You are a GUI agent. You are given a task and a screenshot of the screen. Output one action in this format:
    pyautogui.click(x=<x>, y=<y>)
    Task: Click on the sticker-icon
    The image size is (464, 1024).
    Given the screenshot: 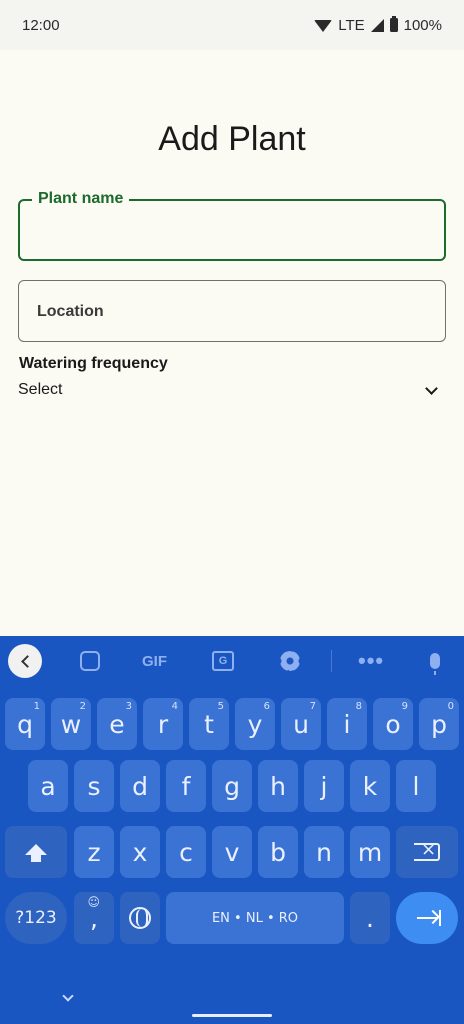 What is the action you would take?
    pyautogui.click(x=90, y=661)
    